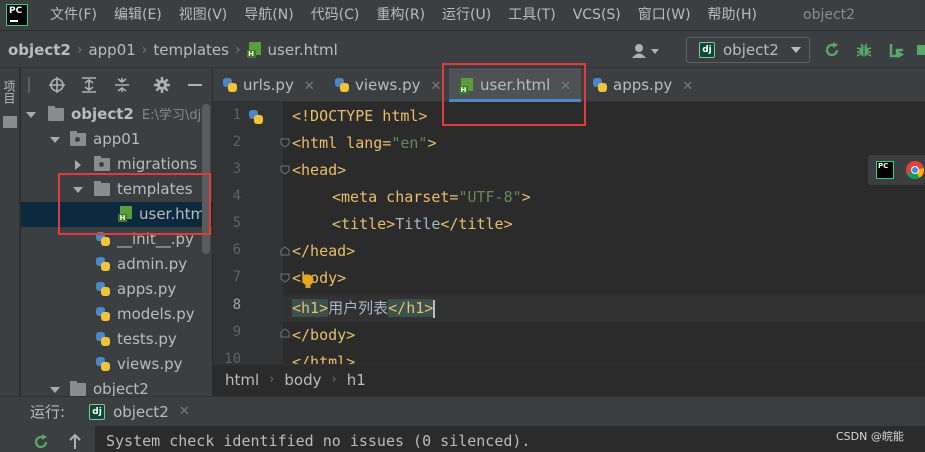 The height and width of the screenshot is (452, 925). What do you see at coordinates (111, 50) in the screenshot?
I see `breadcrumb-module: app01` at bounding box center [111, 50].